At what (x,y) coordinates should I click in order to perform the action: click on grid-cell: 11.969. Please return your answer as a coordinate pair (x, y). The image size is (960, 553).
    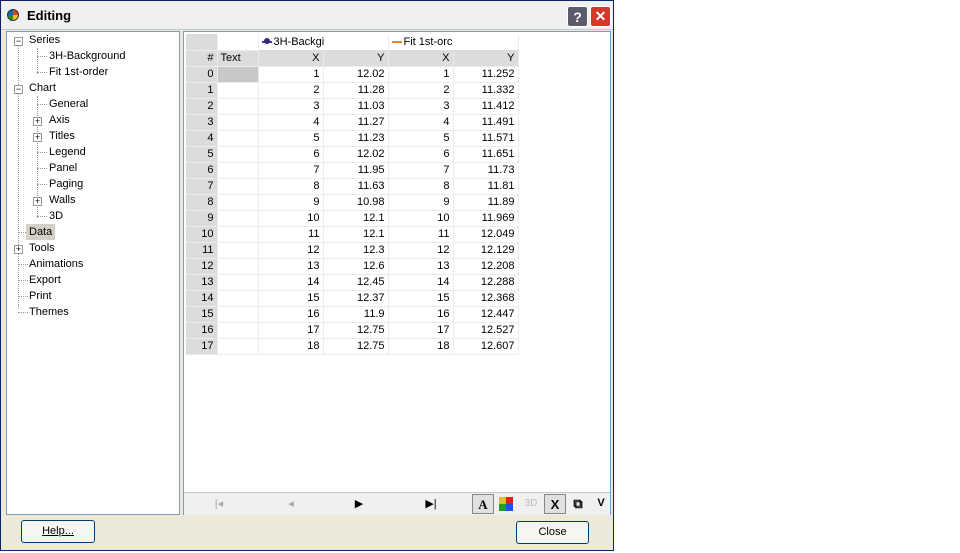
    Looking at the image, I should click on (486, 218).